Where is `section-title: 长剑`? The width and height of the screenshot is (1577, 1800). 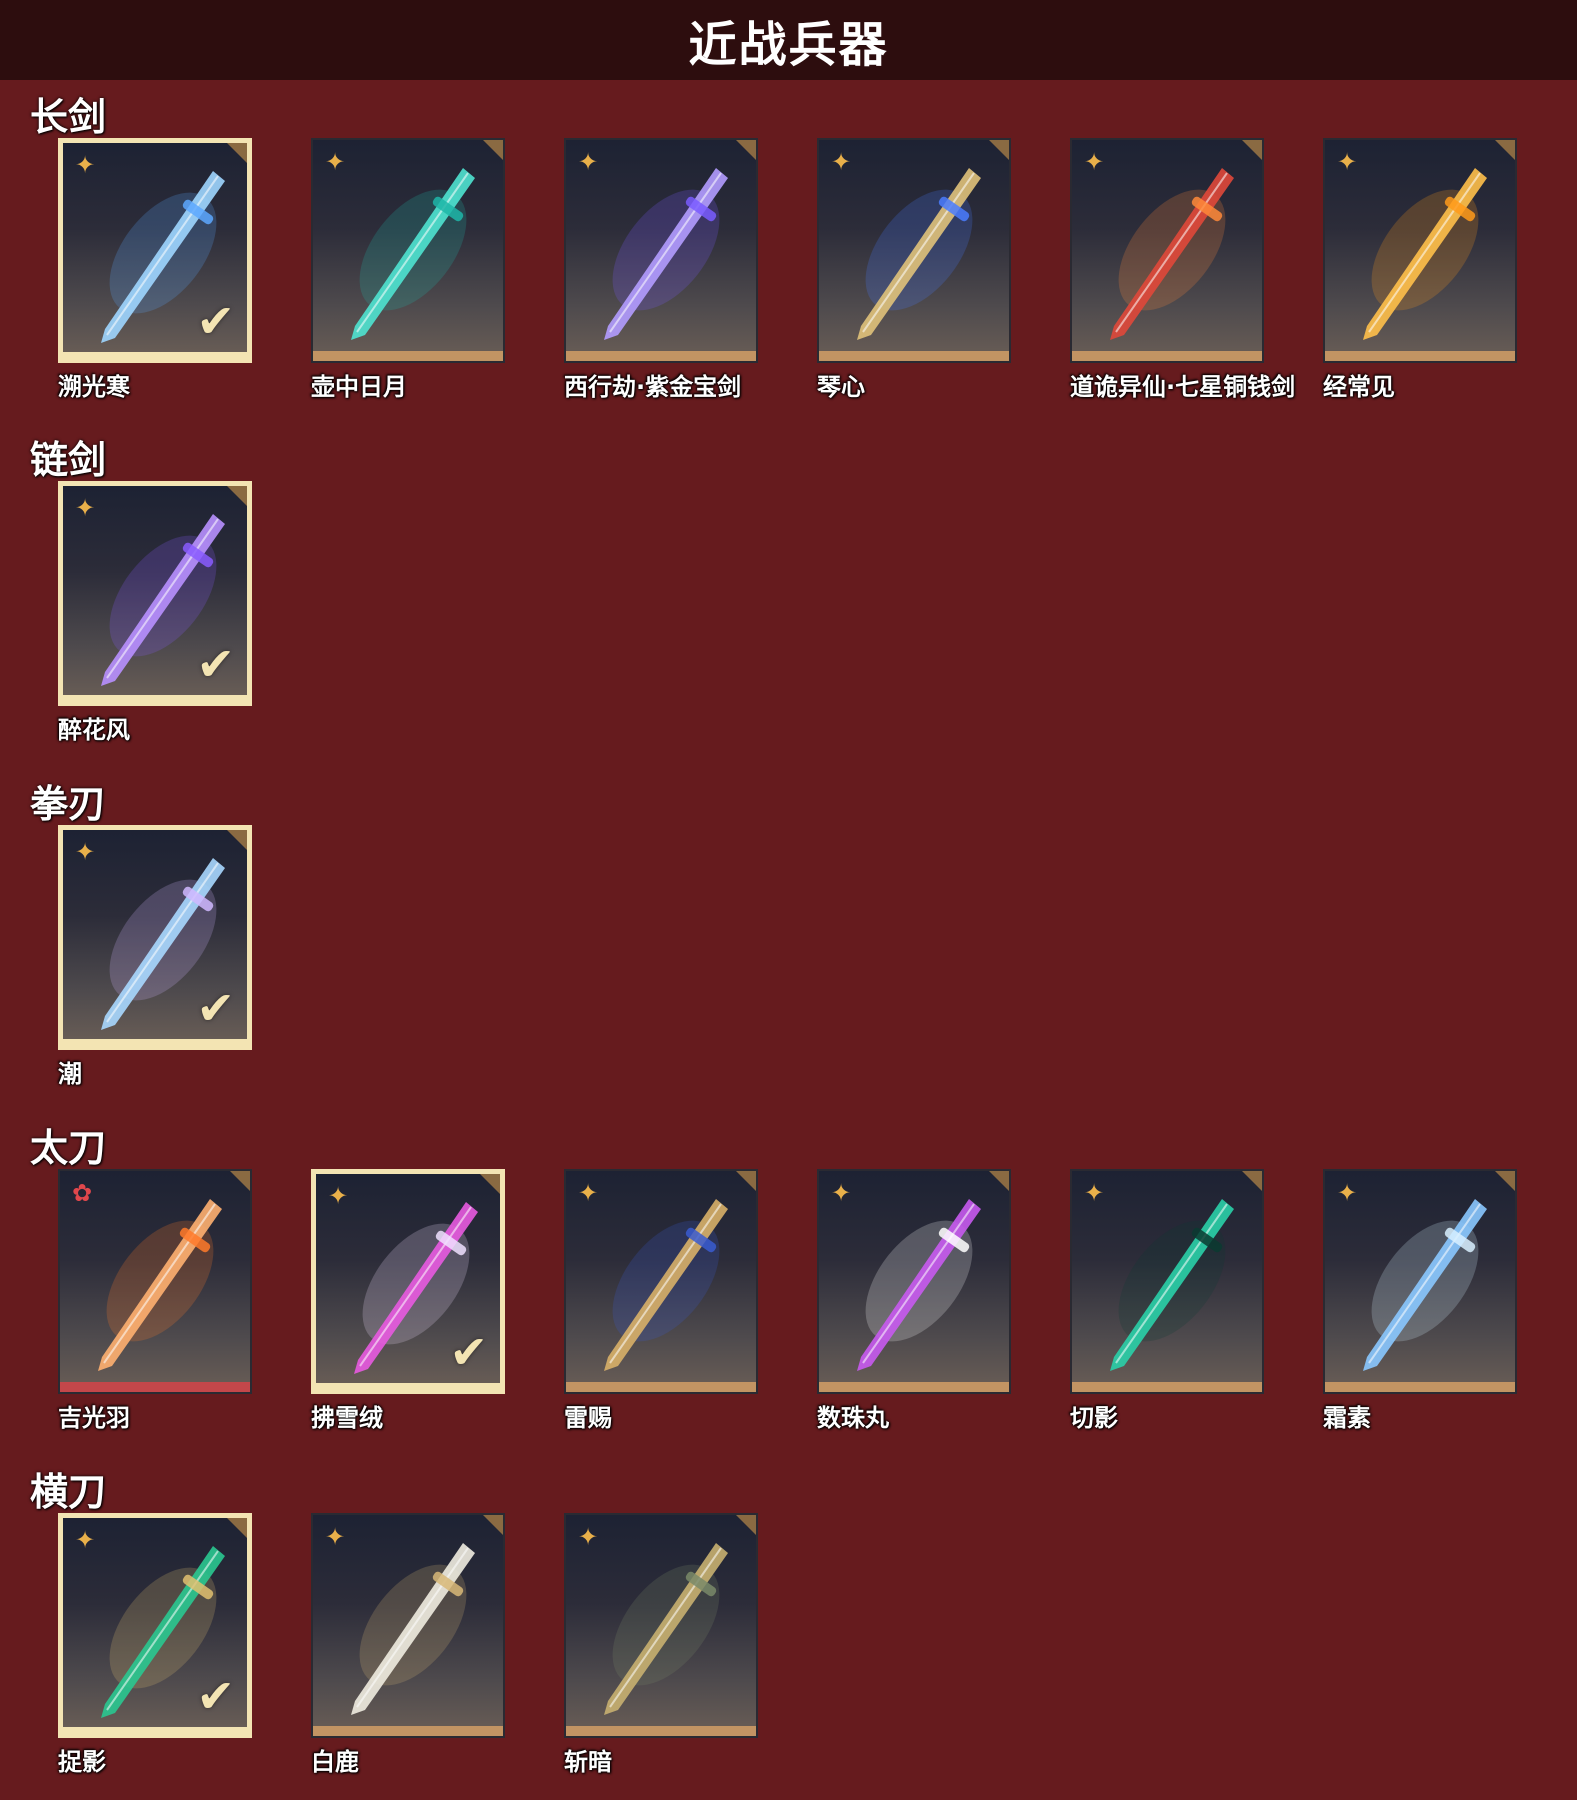
section-title: 长剑 is located at coordinates (68, 117).